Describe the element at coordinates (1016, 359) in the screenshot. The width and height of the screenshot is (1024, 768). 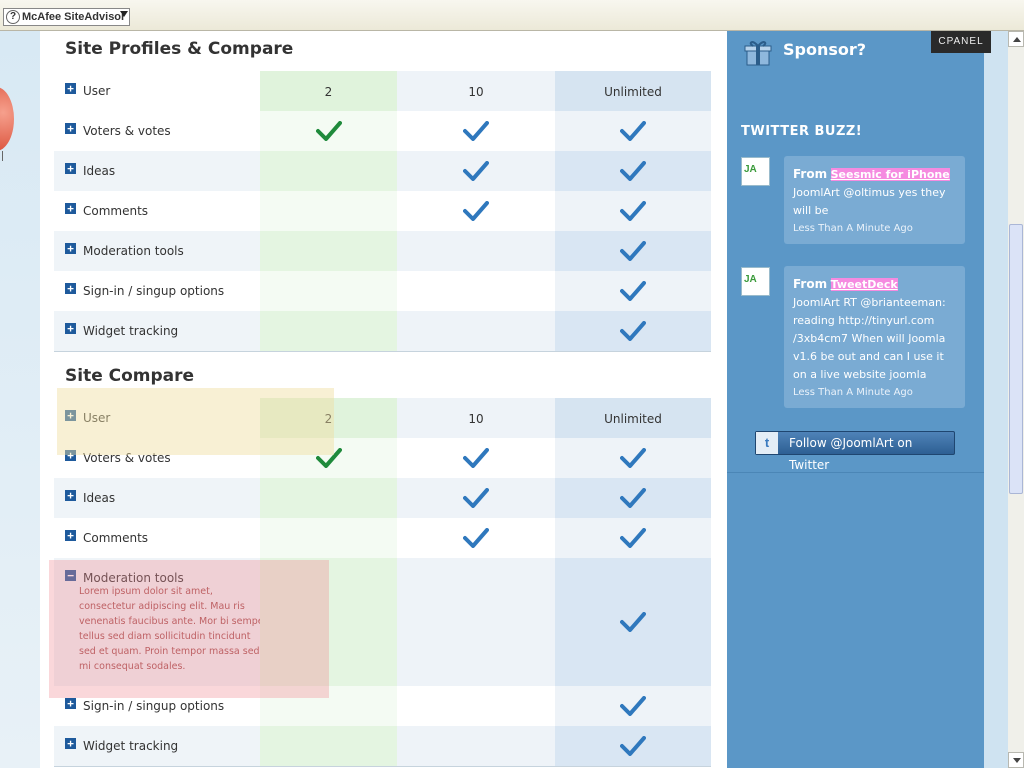
I see `scrollbar-thumb` at that location.